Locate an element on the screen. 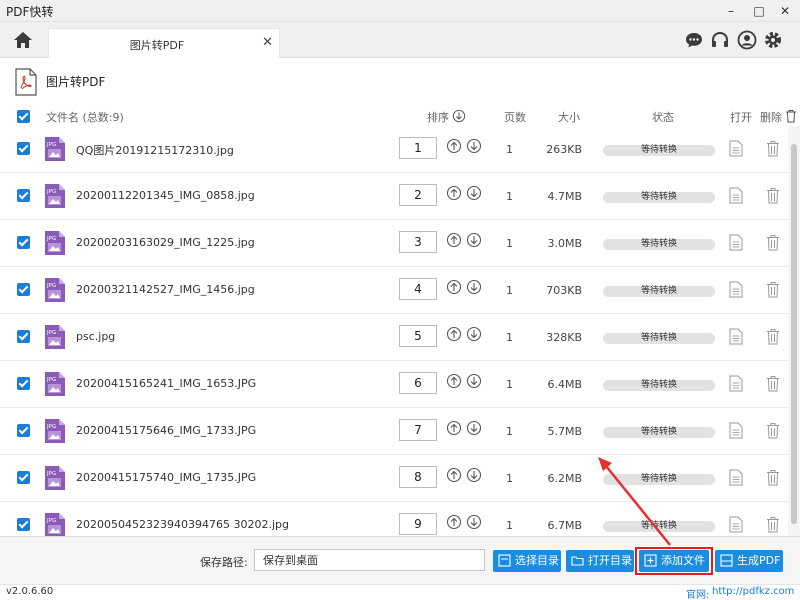 The image size is (800, 600). order-input: 8 is located at coordinates (418, 477).